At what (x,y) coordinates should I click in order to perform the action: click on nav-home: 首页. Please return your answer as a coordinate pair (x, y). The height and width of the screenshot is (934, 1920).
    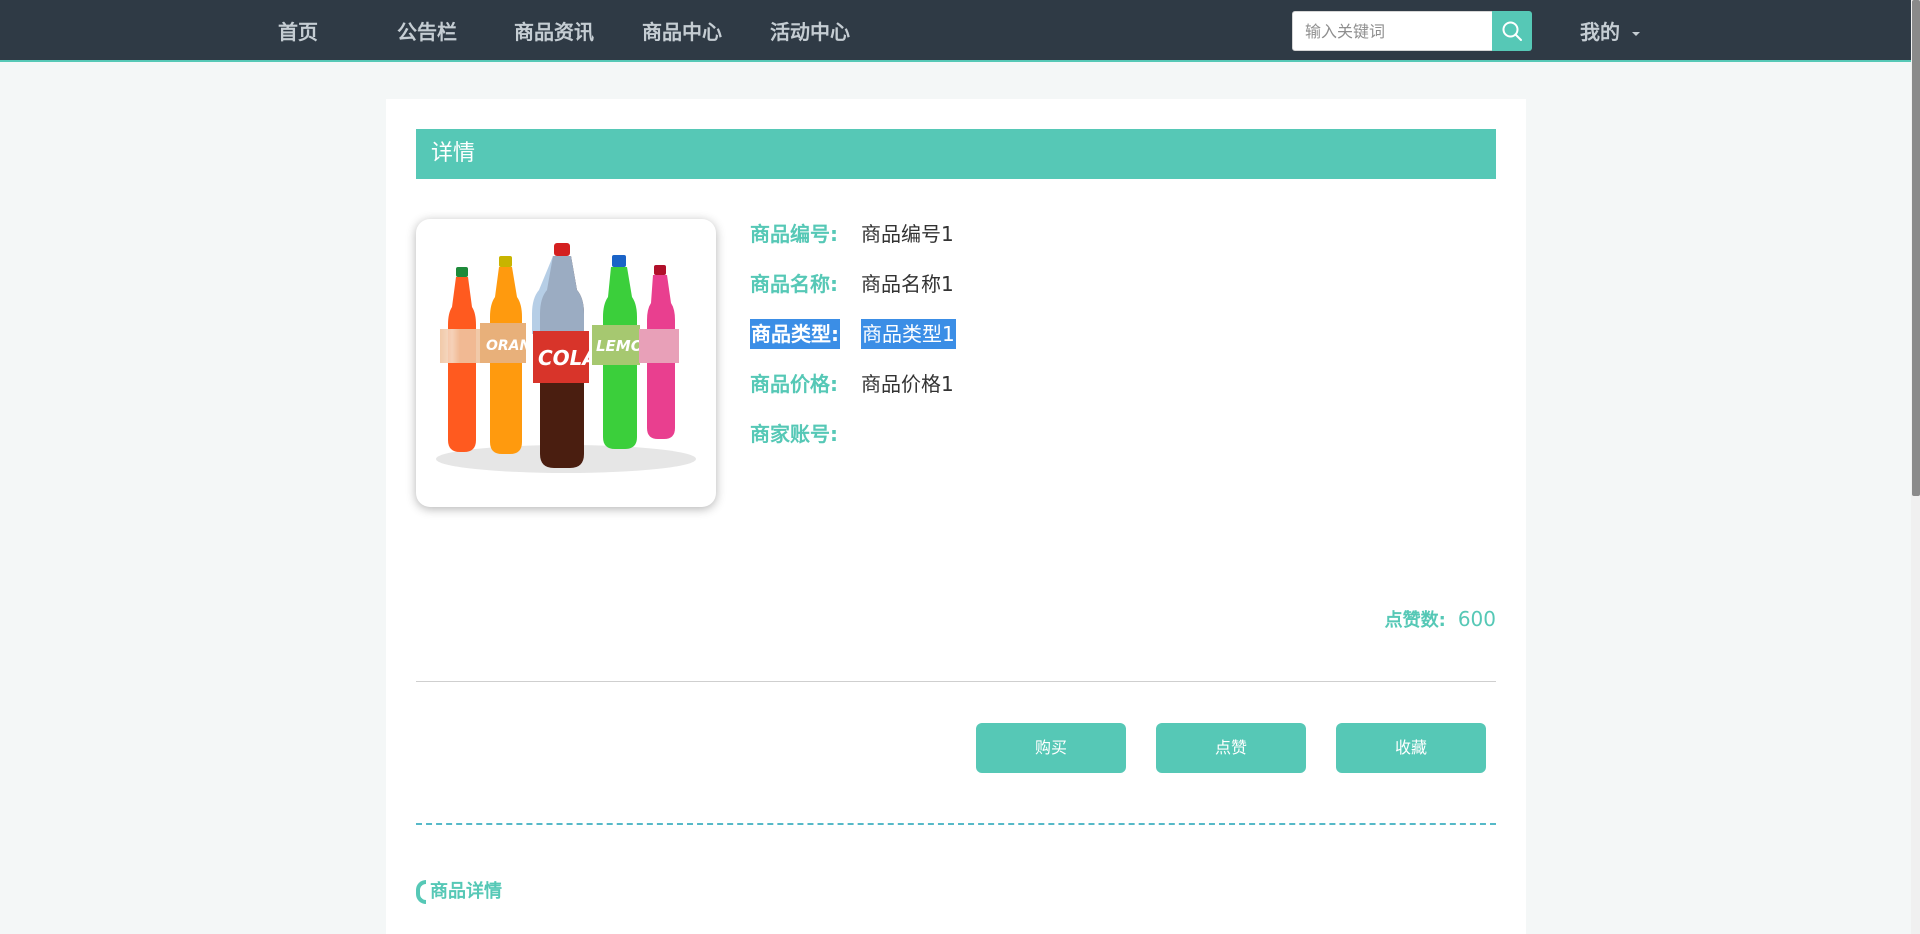
    Looking at the image, I should click on (298, 32).